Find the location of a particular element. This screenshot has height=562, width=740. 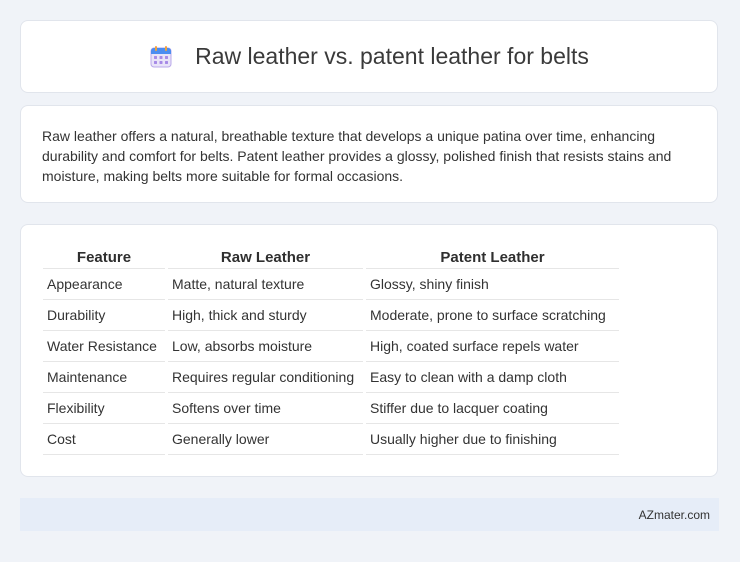

raw-leather-cell: Requires regular conditioning is located at coordinates (265, 377).